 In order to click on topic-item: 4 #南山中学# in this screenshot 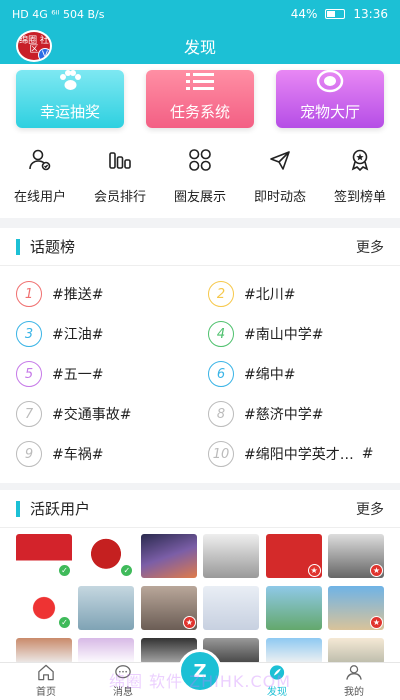, I will do `click(303, 334)`.